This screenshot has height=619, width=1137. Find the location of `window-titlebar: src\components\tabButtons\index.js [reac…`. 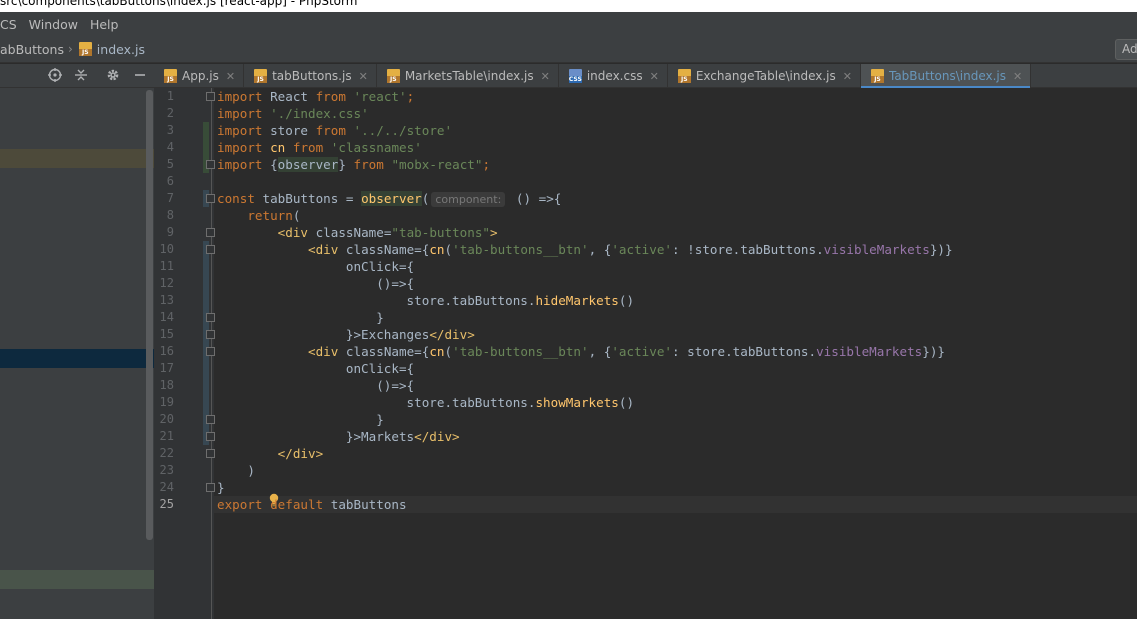

window-titlebar: src\components\tabButtons\index.js [reac… is located at coordinates (568, 6).